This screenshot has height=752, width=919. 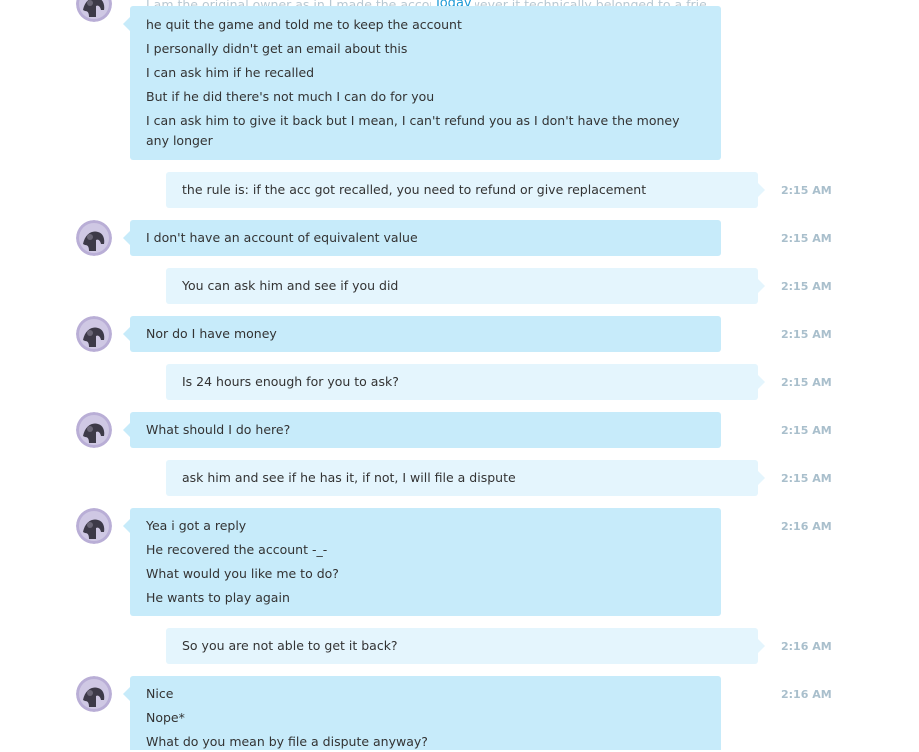 I want to click on message-text: He wants to play again, so click(x=218, y=597).